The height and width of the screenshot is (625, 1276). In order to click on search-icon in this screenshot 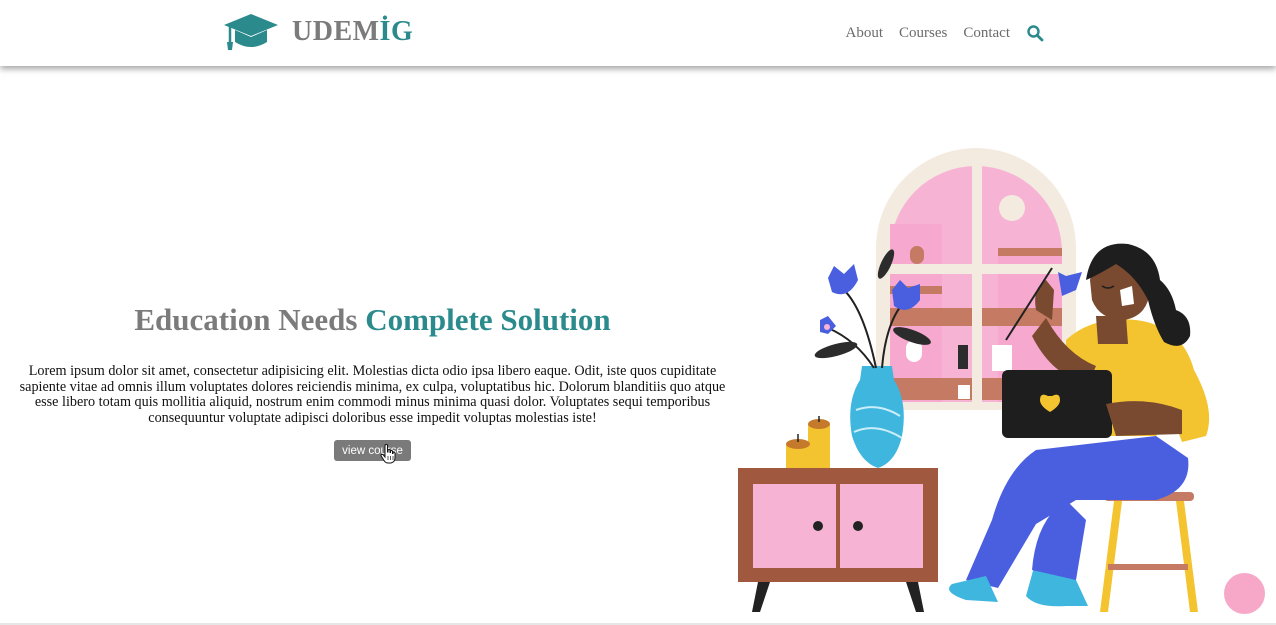, I will do `click(1035, 33)`.